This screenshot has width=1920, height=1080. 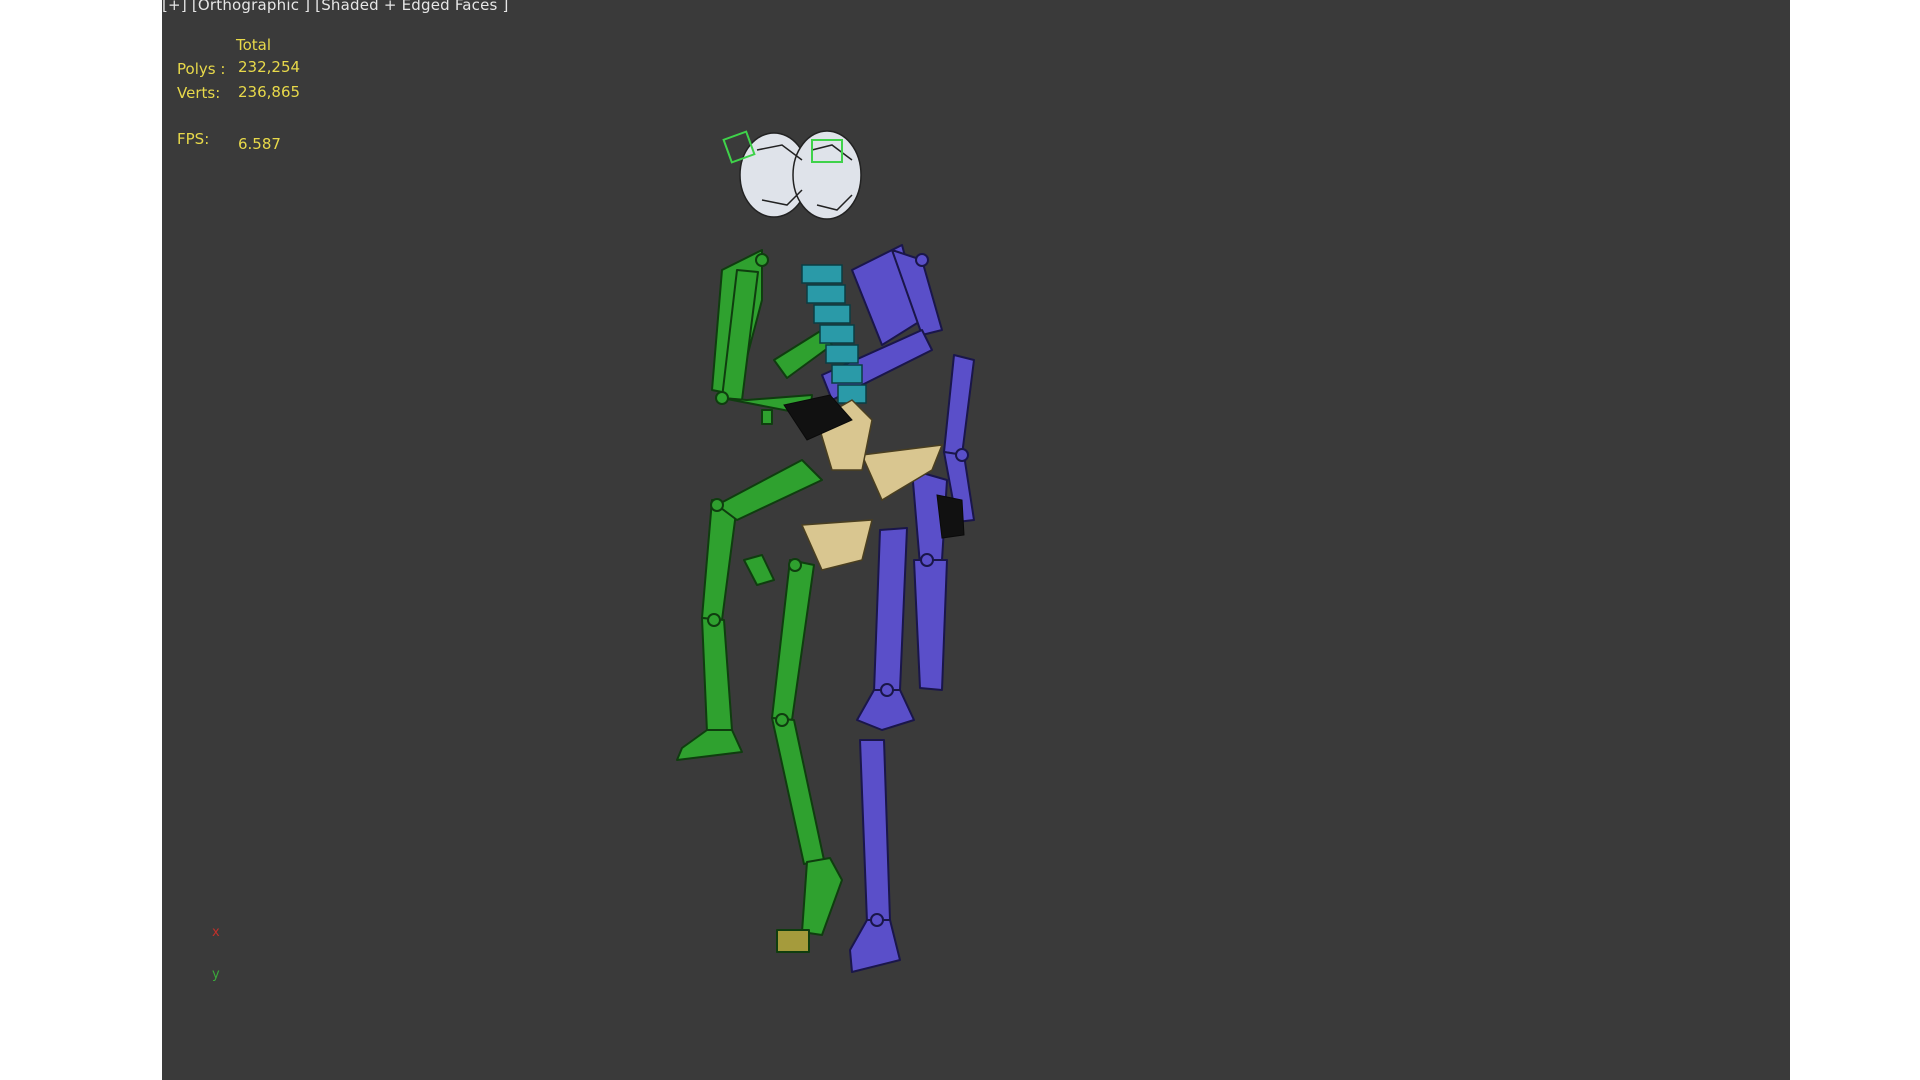 I want to click on axis-y-label: y, so click(x=216, y=974).